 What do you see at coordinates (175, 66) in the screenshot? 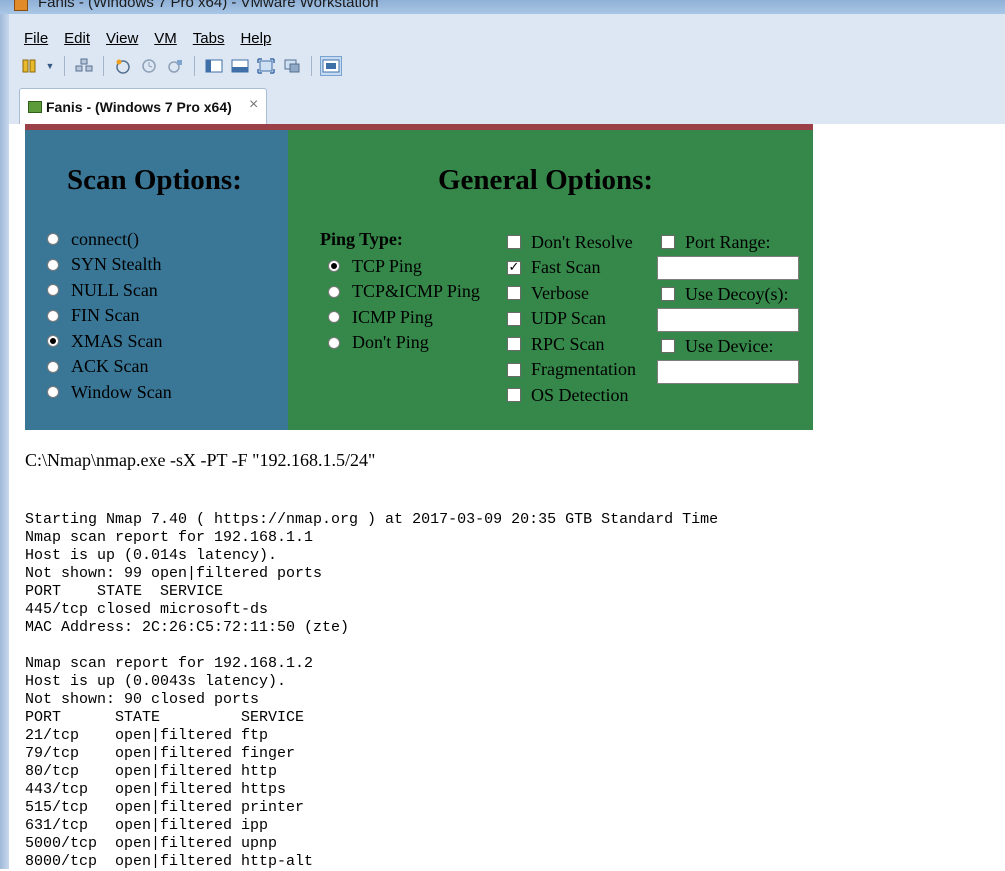
I see `snapshot-manager-icon` at bounding box center [175, 66].